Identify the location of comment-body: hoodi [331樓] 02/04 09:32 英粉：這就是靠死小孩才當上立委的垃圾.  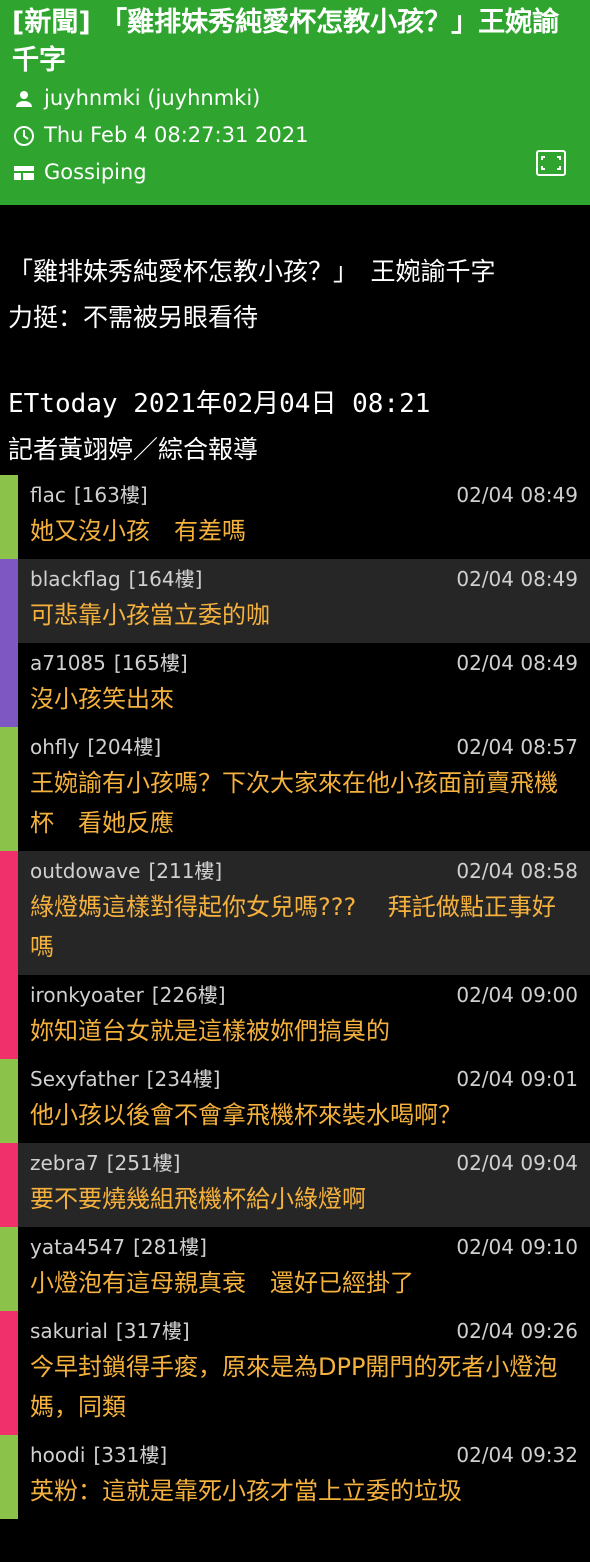
(304, 1477).